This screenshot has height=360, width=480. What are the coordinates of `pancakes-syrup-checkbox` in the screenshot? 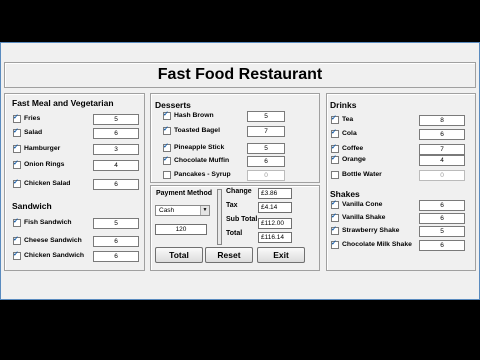 It's located at (167, 175).